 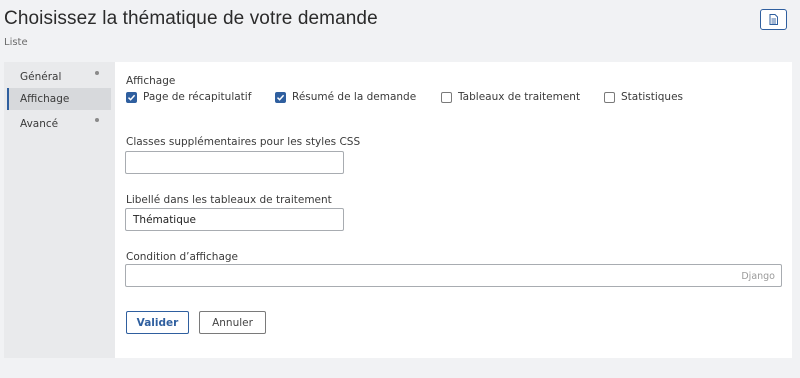 I want to click on submit-button: Valider, so click(x=157, y=322).